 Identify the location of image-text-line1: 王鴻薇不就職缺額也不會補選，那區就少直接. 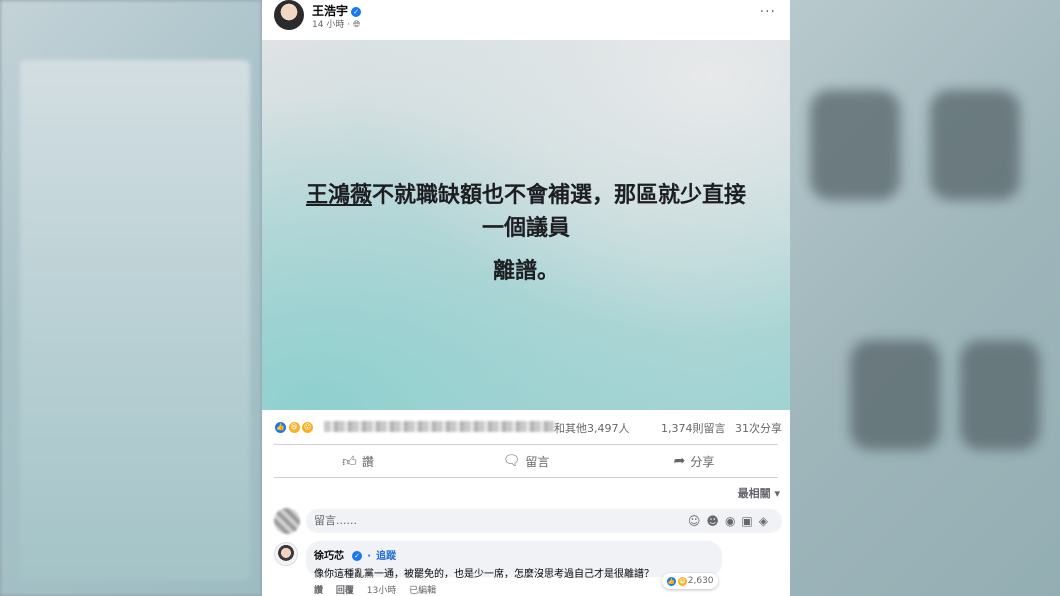
(526, 193).